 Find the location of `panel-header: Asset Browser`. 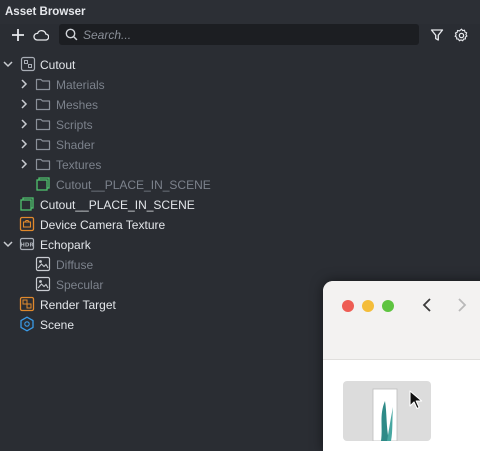

panel-header: Asset Browser is located at coordinates (240, 12).